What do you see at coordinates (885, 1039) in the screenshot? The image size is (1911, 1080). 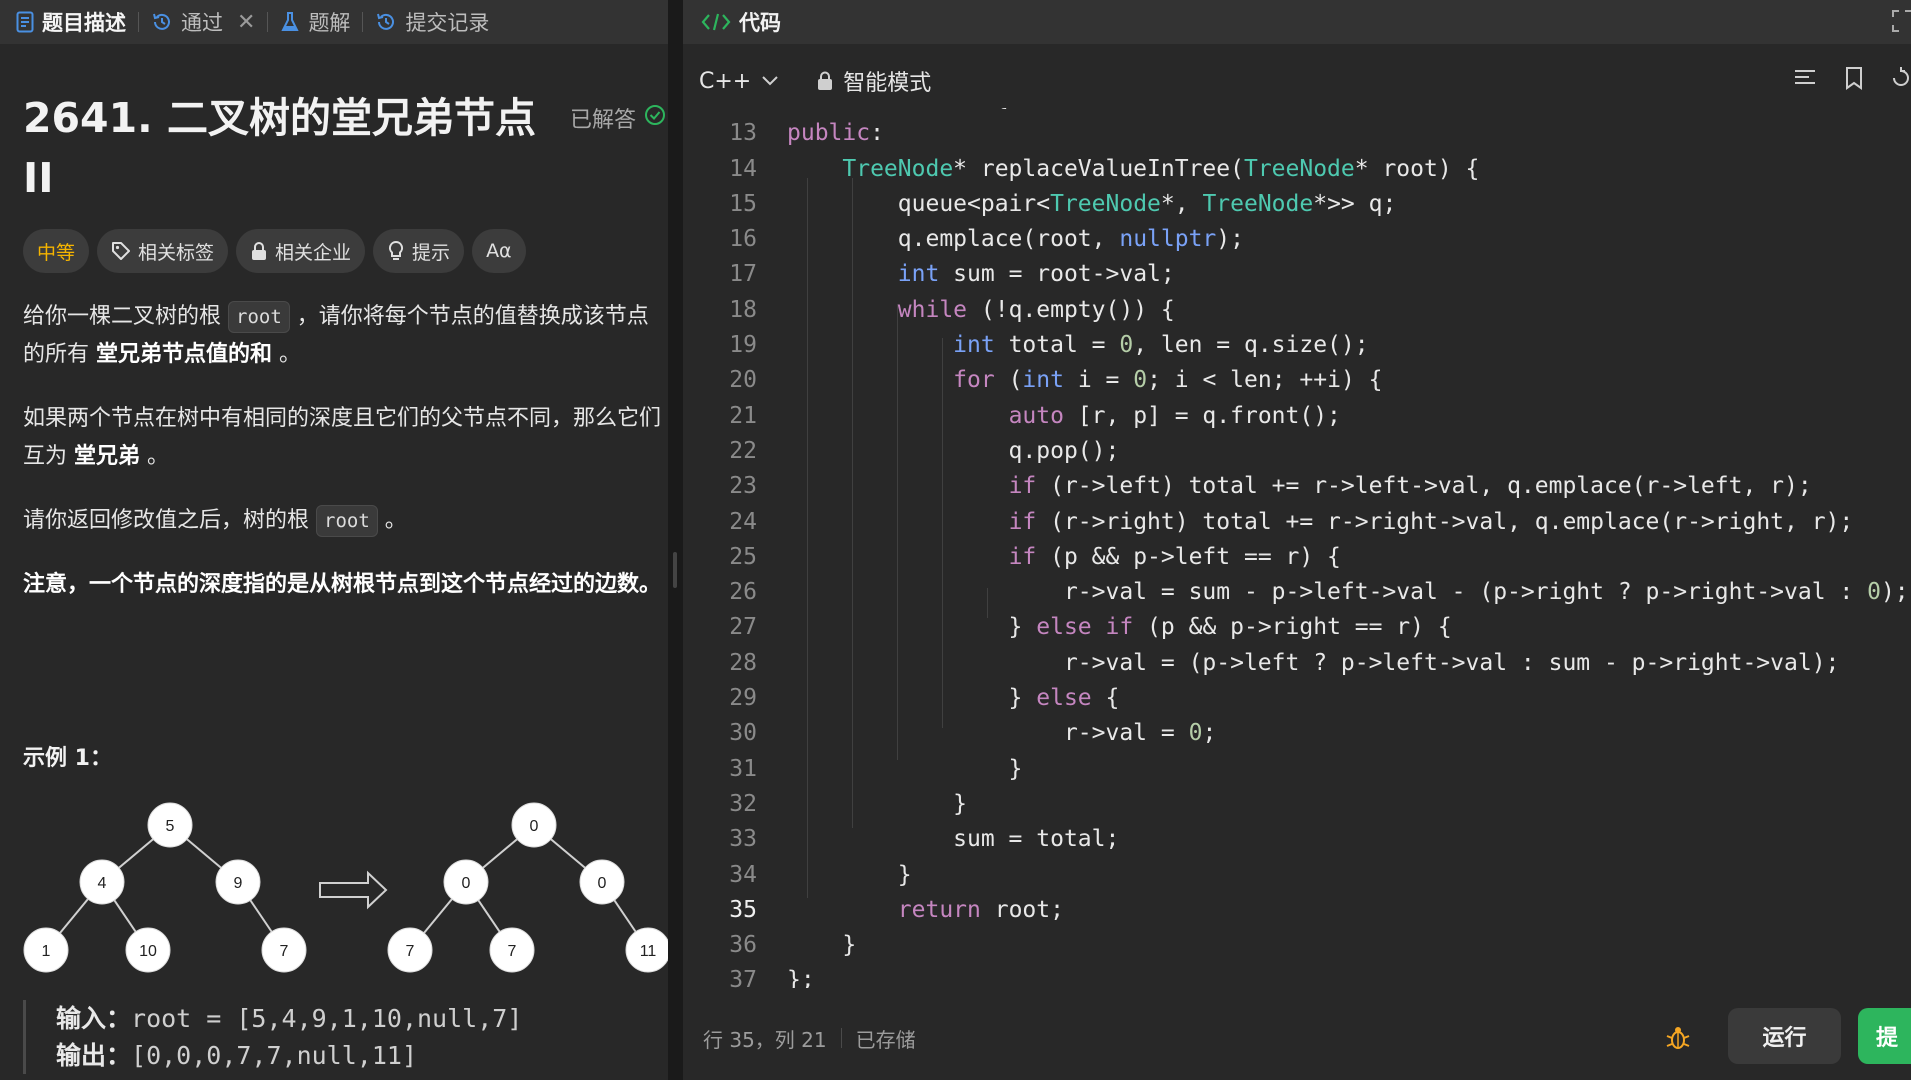 I see `save-status: 已存储` at bounding box center [885, 1039].